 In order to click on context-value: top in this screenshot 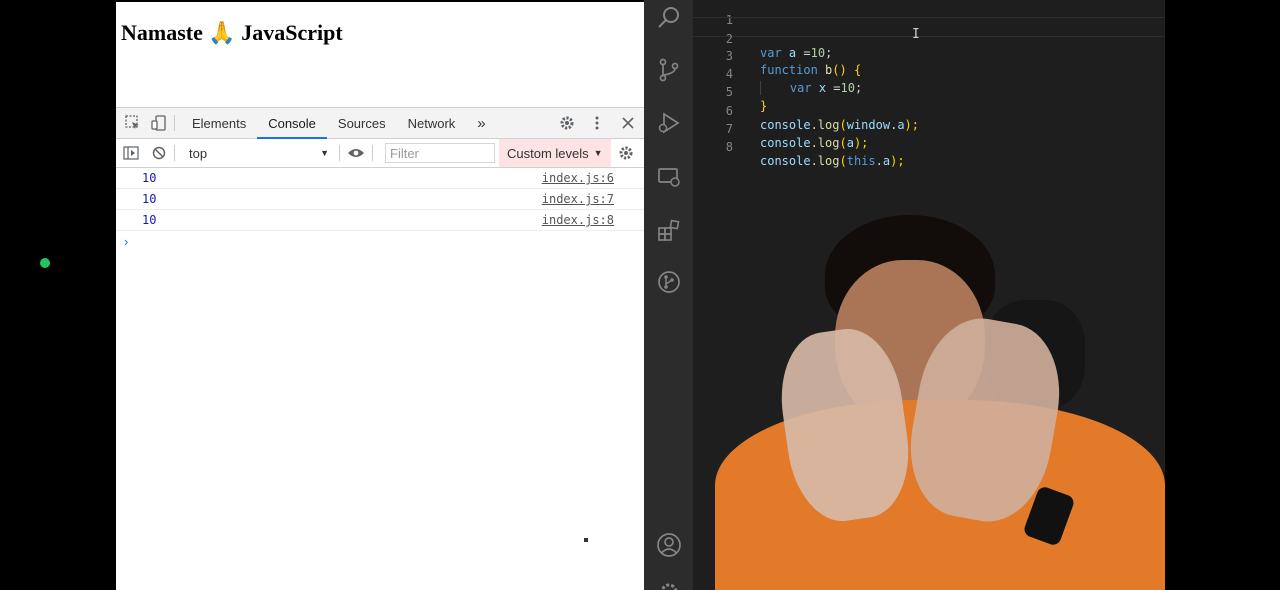, I will do `click(198, 153)`.